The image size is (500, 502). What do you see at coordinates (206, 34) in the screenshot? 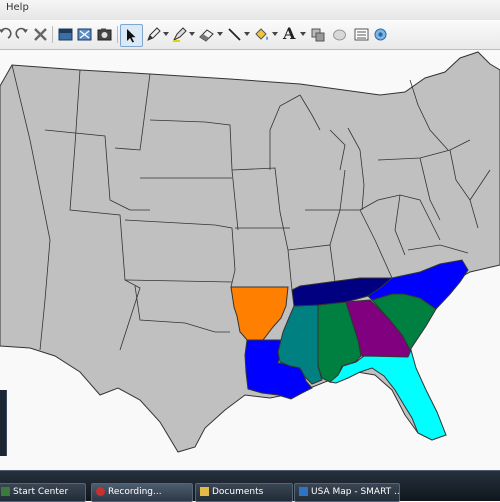
I see `eraser-icon` at bounding box center [206, 34].